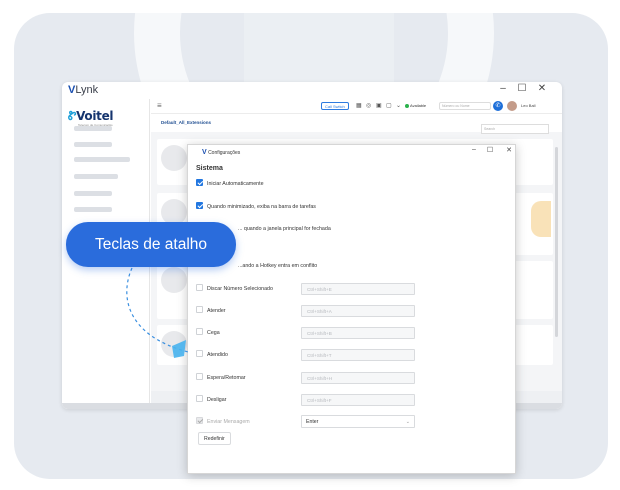  What do you see at coordinates (151, 244) in the screenshot?
I see `hotkeys-callout-badge: Teclas de atalho` at bounding box center [151, 244].